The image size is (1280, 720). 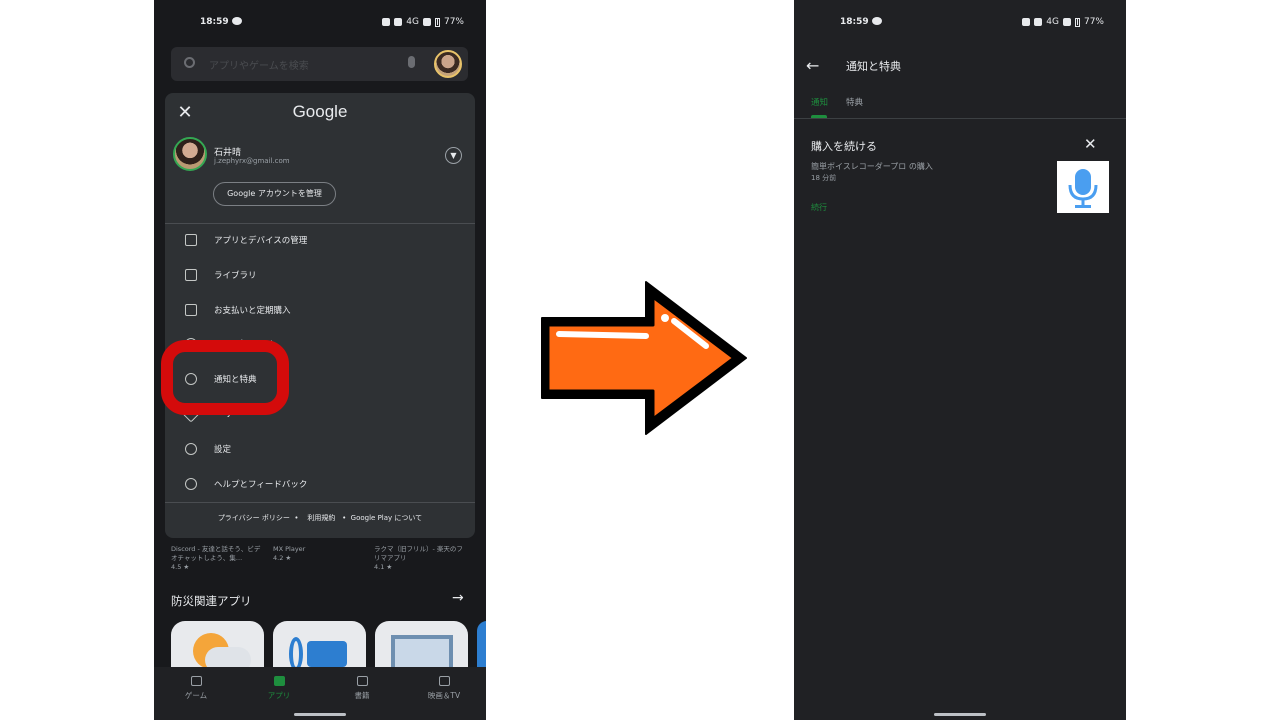 I want to click on app-rating: 4.1 ★, so click(x=383, y=567).